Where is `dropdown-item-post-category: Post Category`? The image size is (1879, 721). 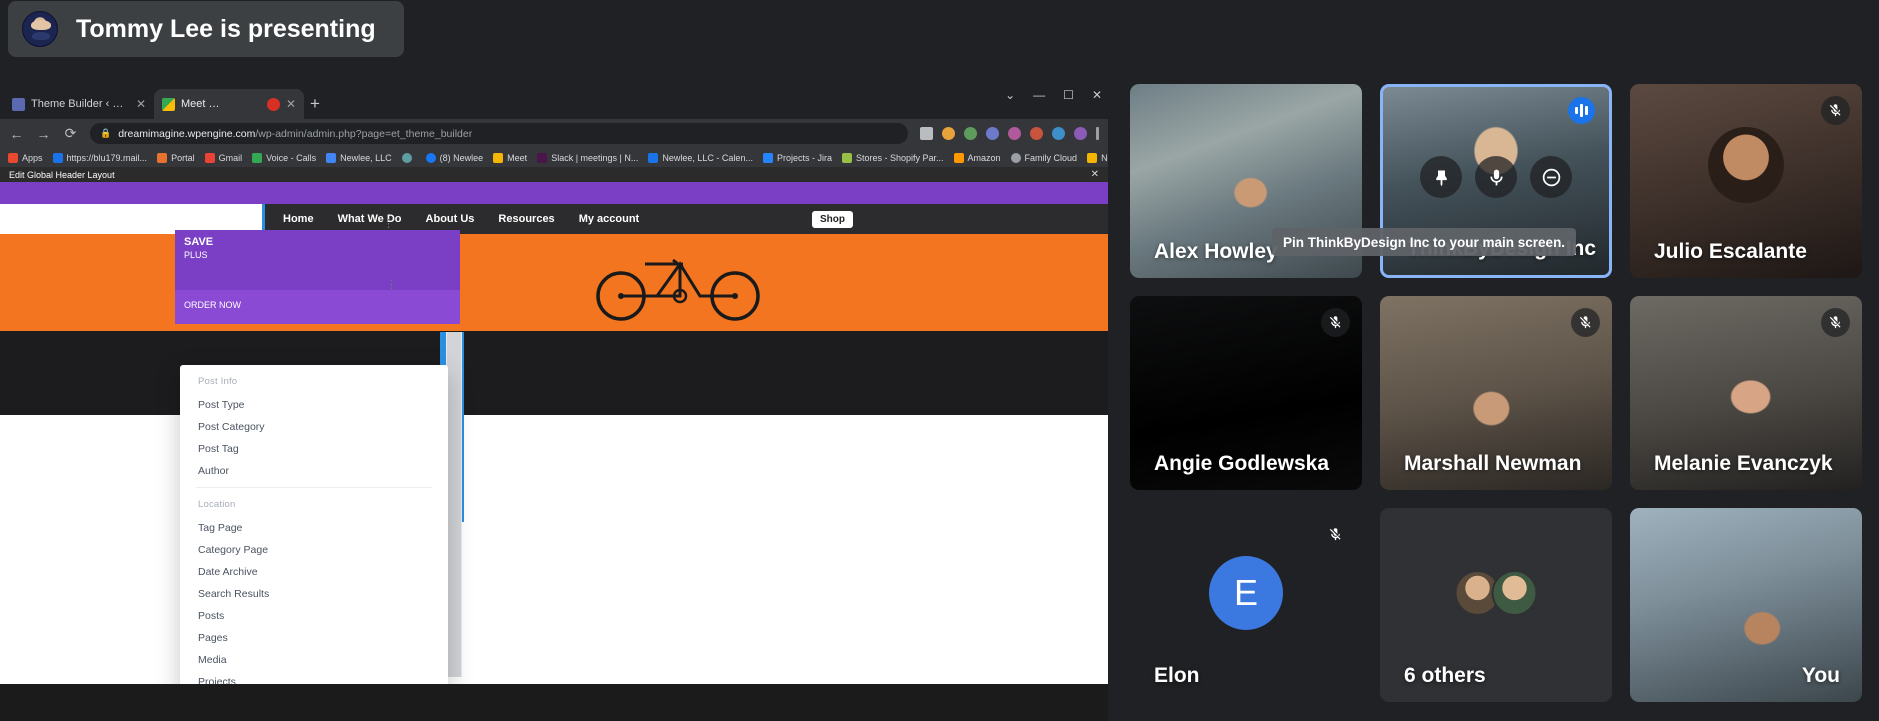 dropdown-item-post-category: Post Category is located at coordinates (314, 427).